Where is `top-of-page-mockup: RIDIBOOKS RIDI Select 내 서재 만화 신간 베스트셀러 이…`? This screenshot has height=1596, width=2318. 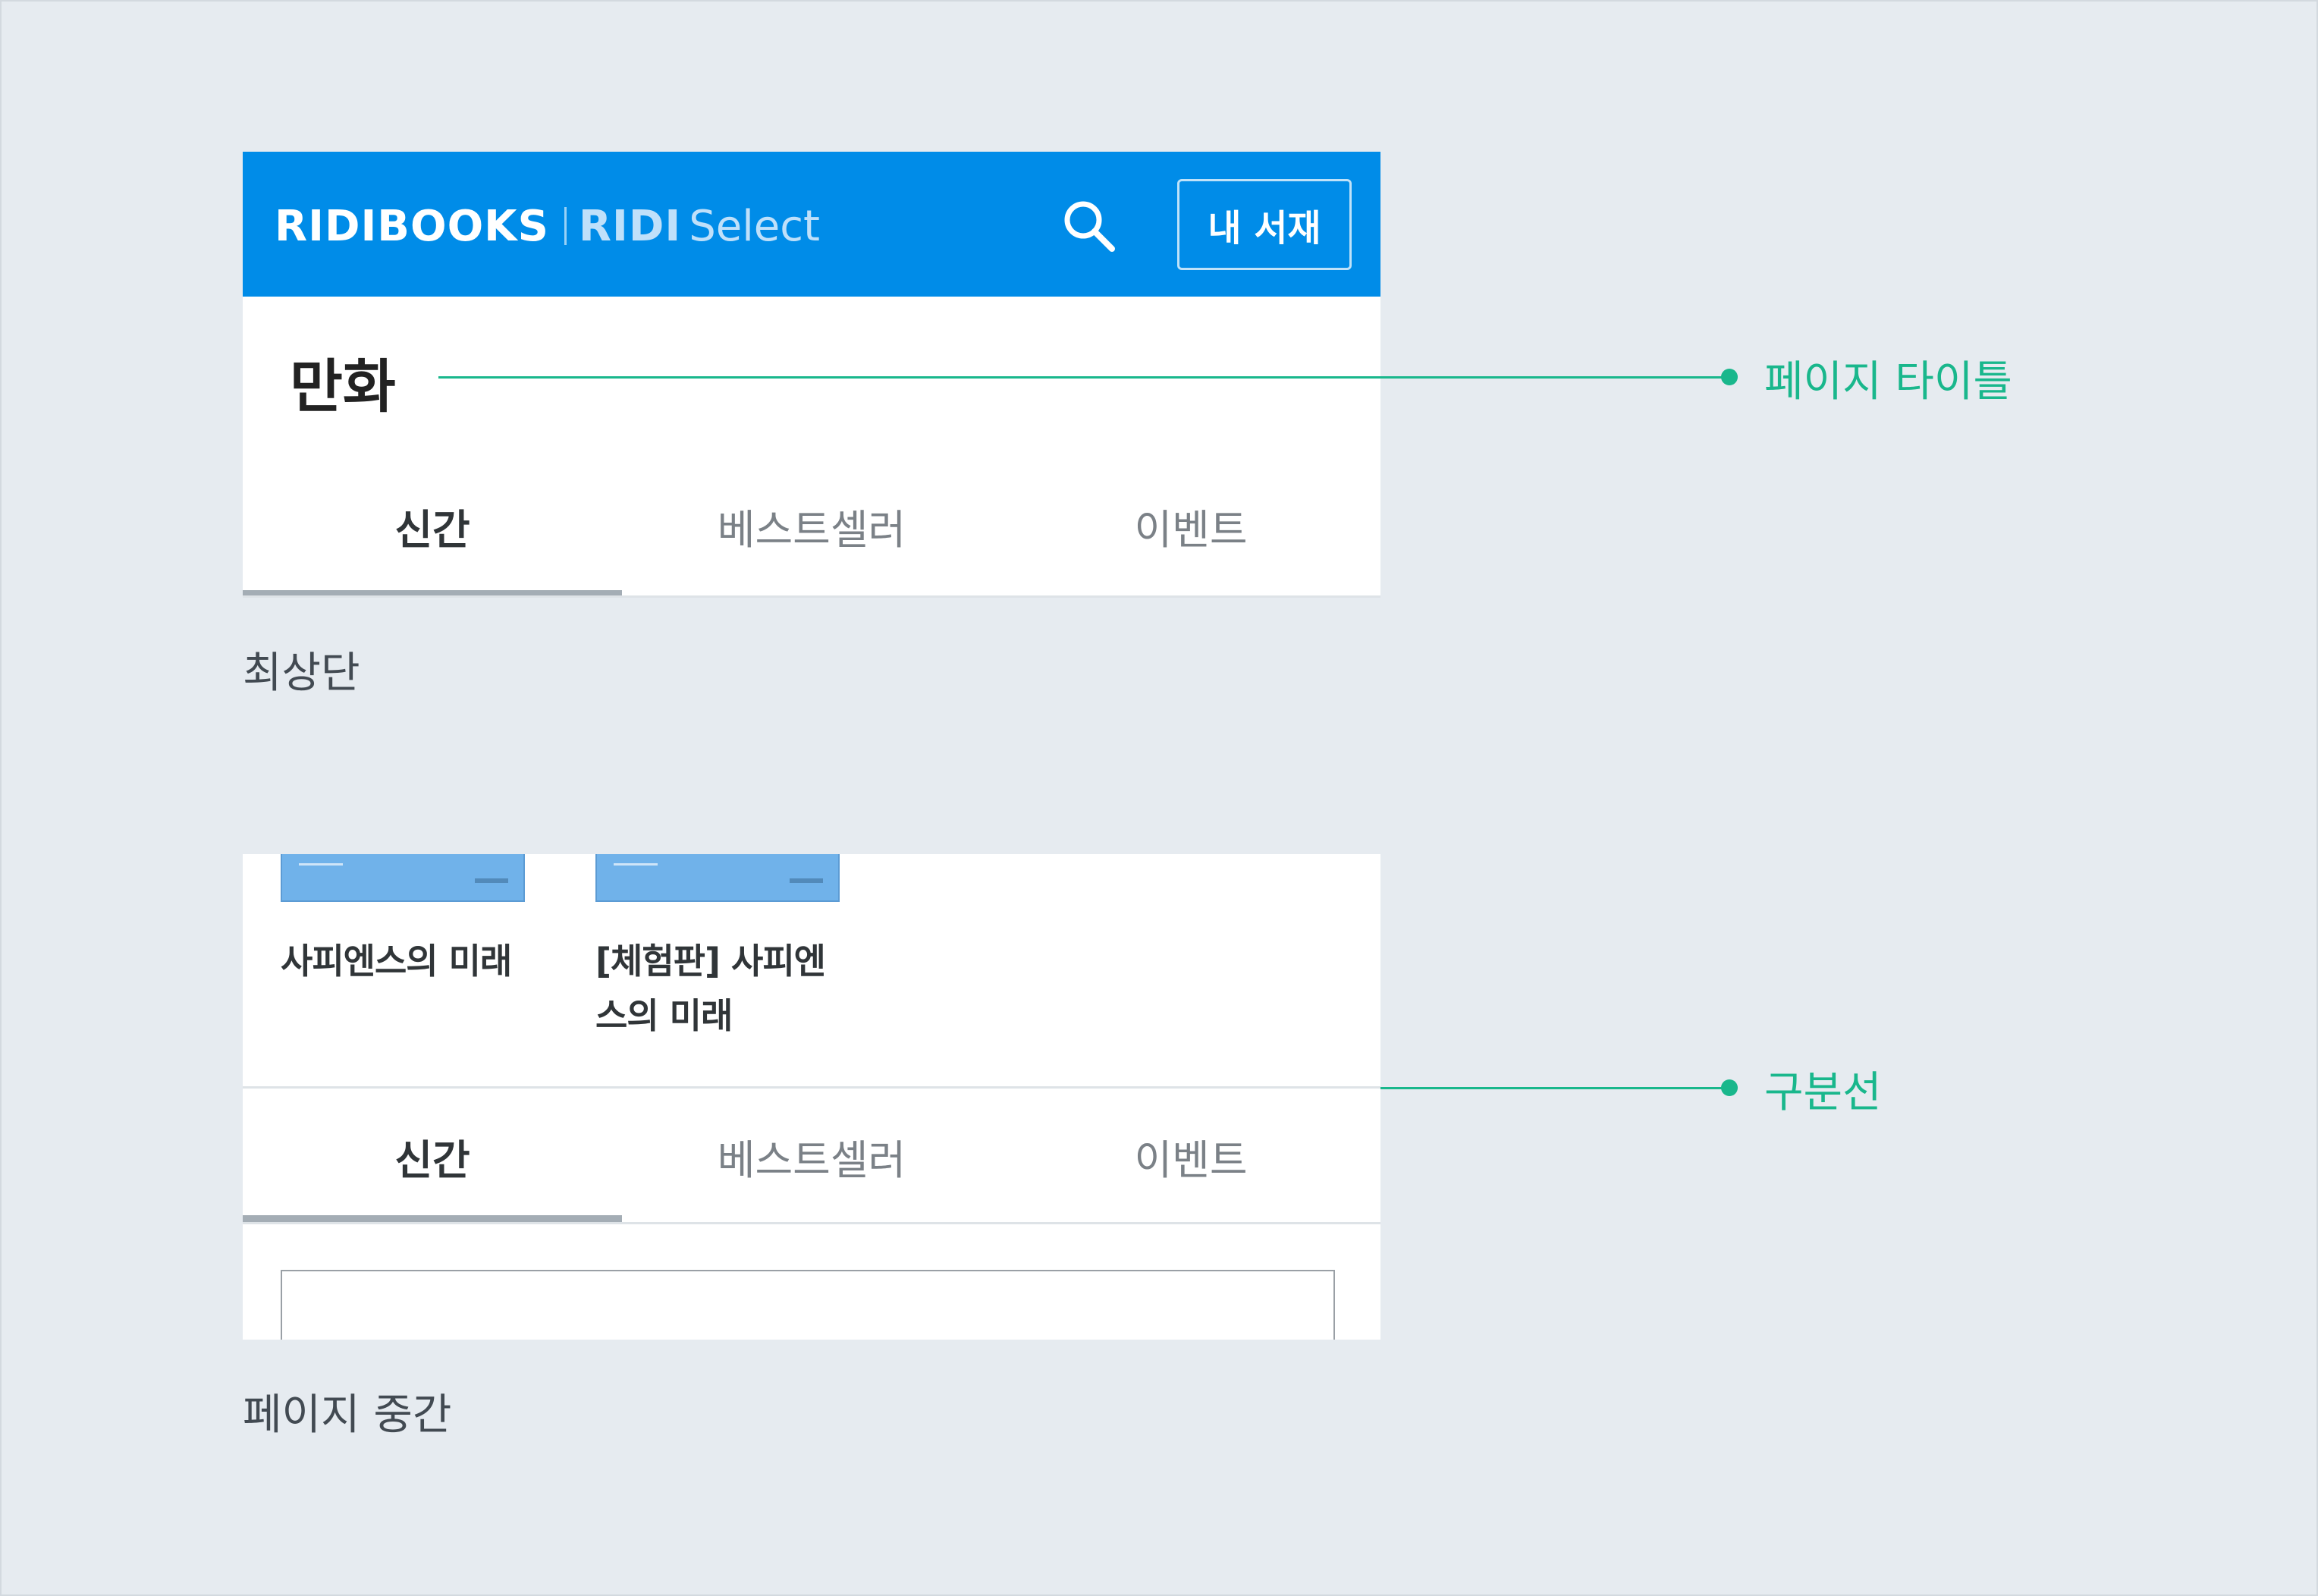 top-of-page-mockup: RIDIBOOKS RIDI Select 내 서재 만화 신간 베스트셀러 이… is located at coordinates (811, 375).